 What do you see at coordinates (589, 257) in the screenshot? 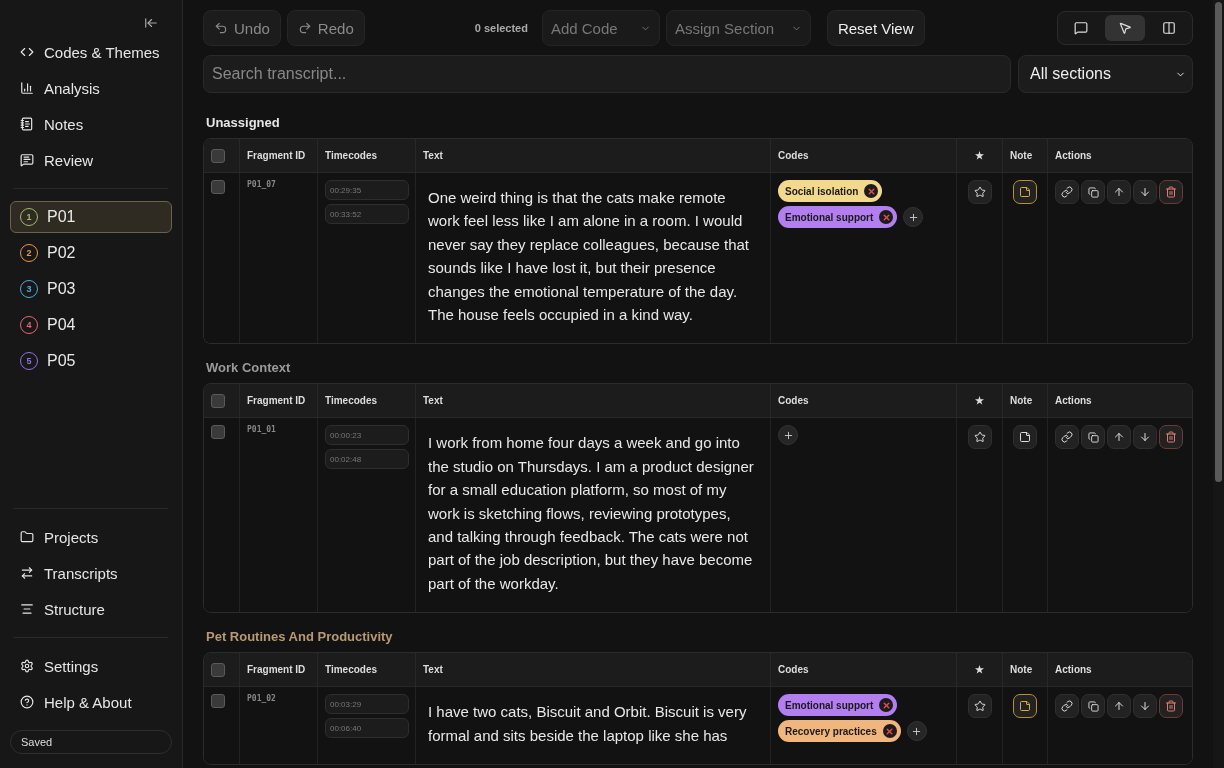
I see `transcript-text: One weird thing is that the cats make remote work feel less like I am alone in a room. I would never say they replace colleagues, because that sounds like I have lost it, but their presence changes the emotional temperature of the day. The house feels occupied in a kind way.` at bounding box center [589, 257].